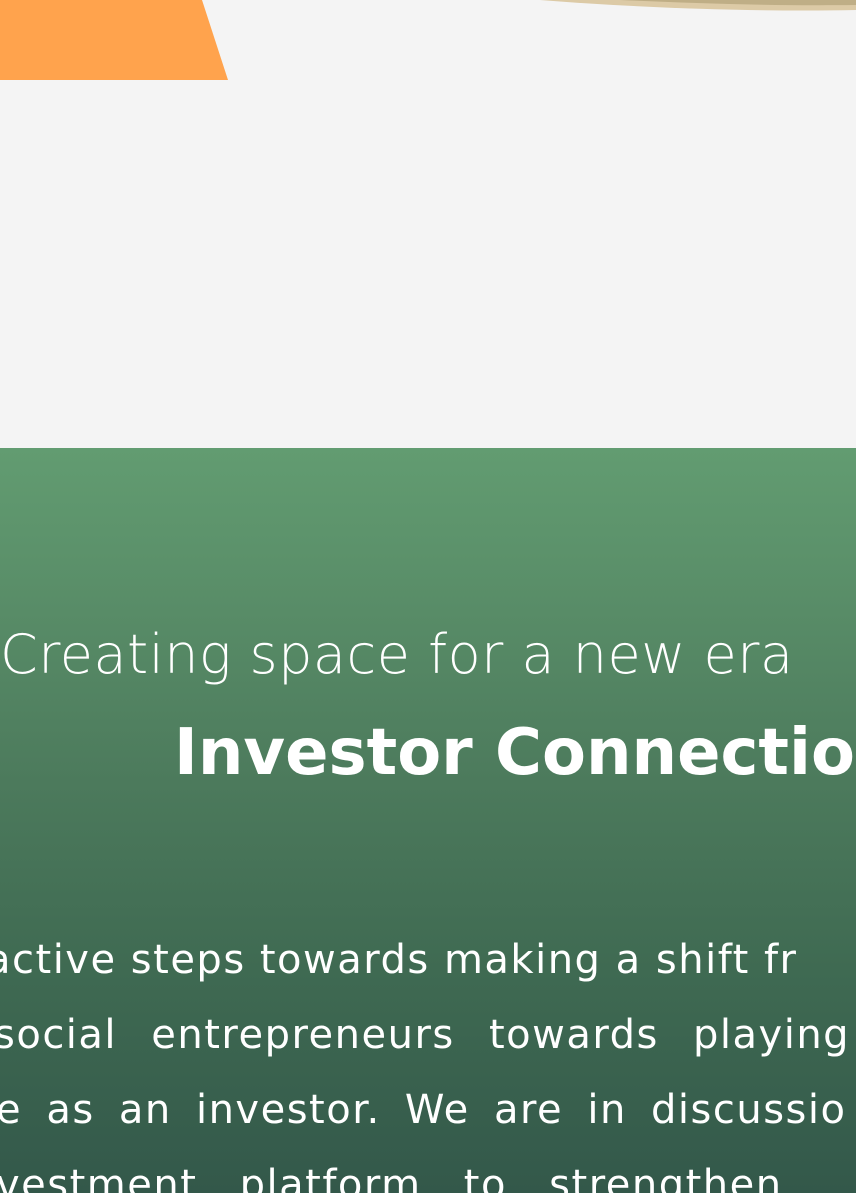 This screenshot has width=856, height=1193. What do you see at coordinates (399, 960) in the screenshot?
I see `body-line: active steps towards making a shift fr` at bounding box center [399, 960].